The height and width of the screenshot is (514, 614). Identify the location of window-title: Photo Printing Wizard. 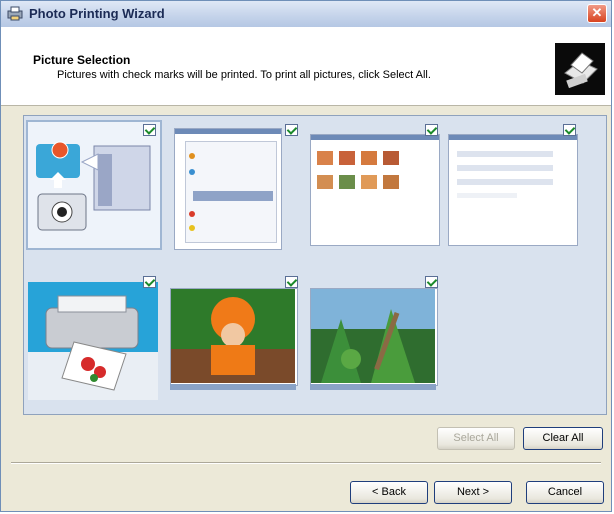
(97, 13).